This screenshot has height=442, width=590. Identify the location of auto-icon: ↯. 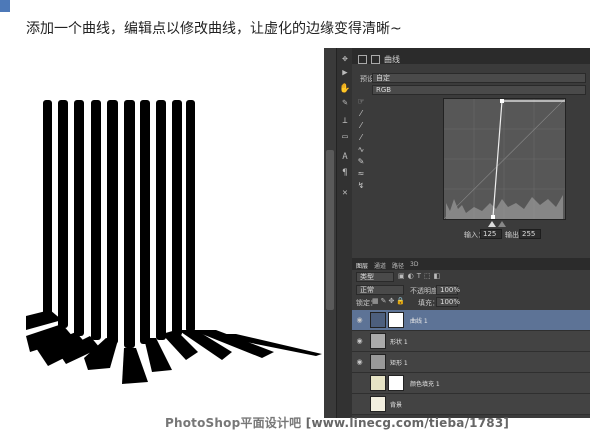
(361, 186).